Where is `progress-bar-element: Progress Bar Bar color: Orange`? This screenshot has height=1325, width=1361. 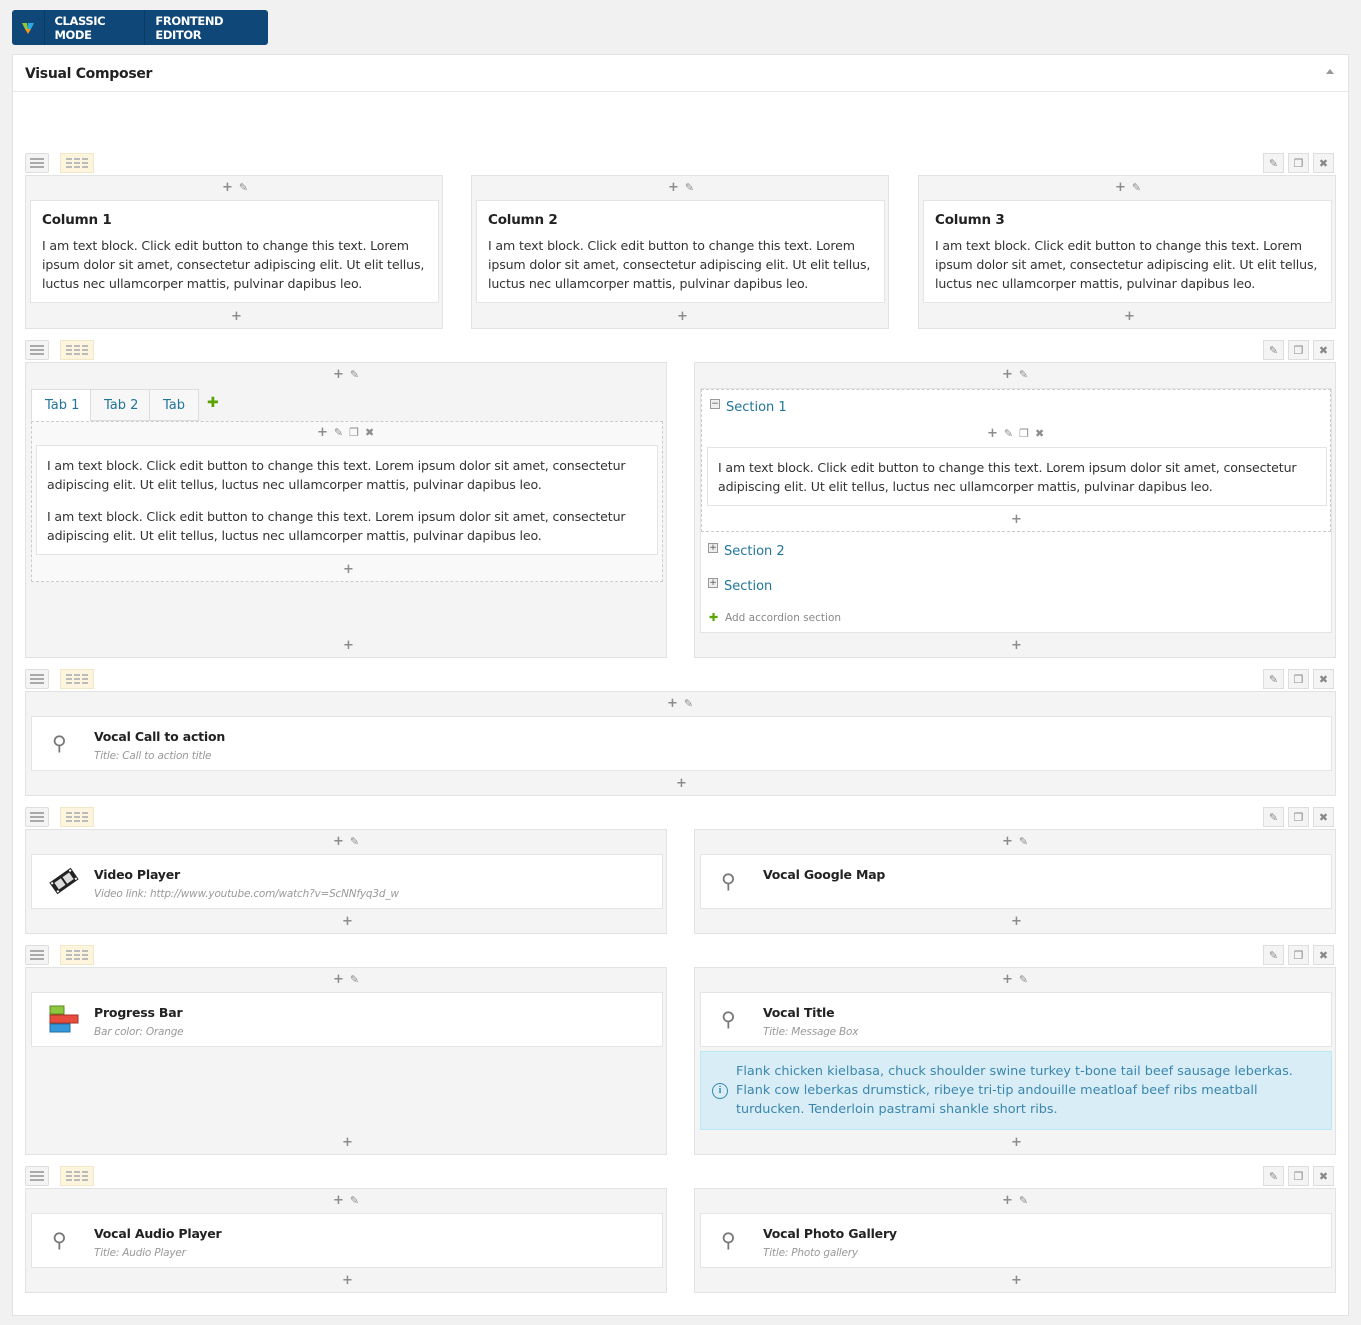 progress-bar-element: Progress Bar Bar color: Orange is located at coordinates (347, 1019).